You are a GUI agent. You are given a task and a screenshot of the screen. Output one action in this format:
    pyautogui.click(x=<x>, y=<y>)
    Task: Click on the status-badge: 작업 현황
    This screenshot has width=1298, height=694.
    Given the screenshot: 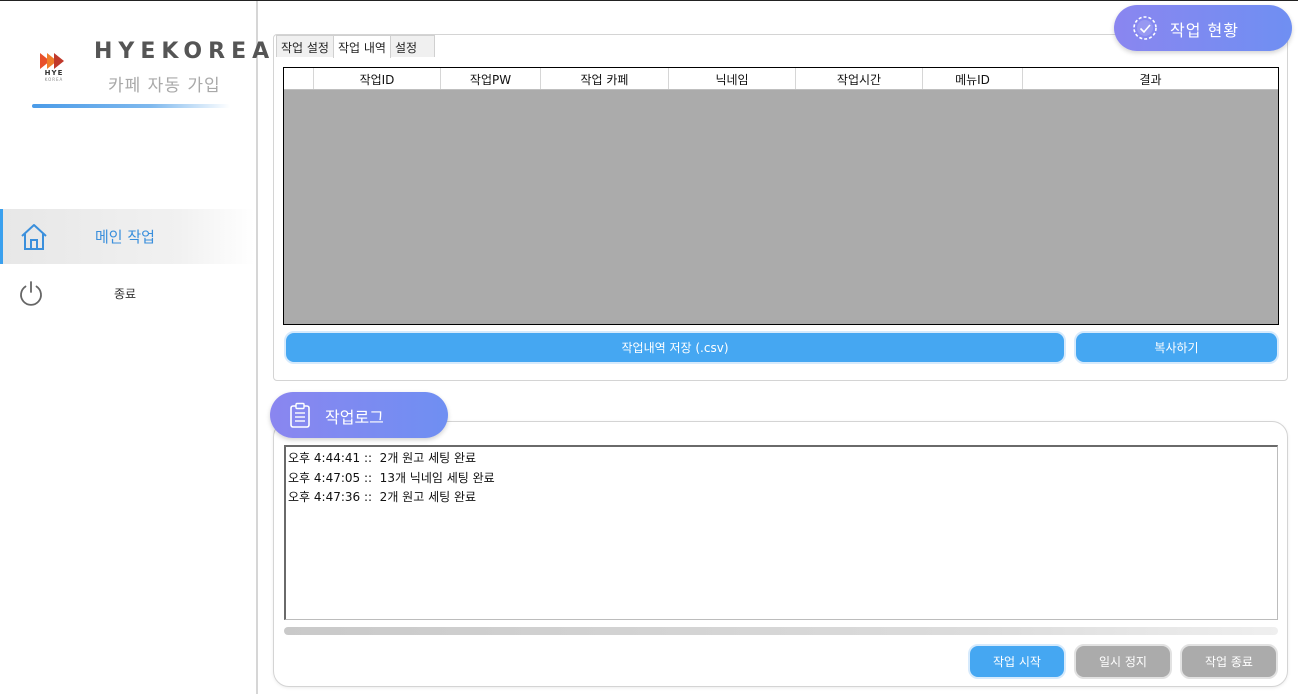 What is the action you would take?
    pyautogui.click(x=1203, y=28)
    